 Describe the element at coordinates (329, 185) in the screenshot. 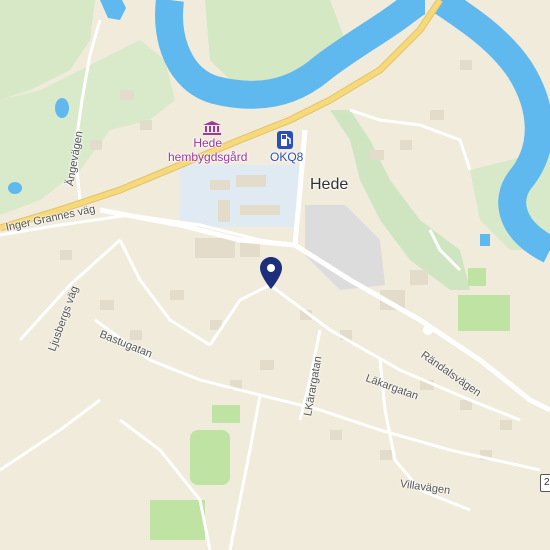

I see `place-label-hede: Hede` at that location.